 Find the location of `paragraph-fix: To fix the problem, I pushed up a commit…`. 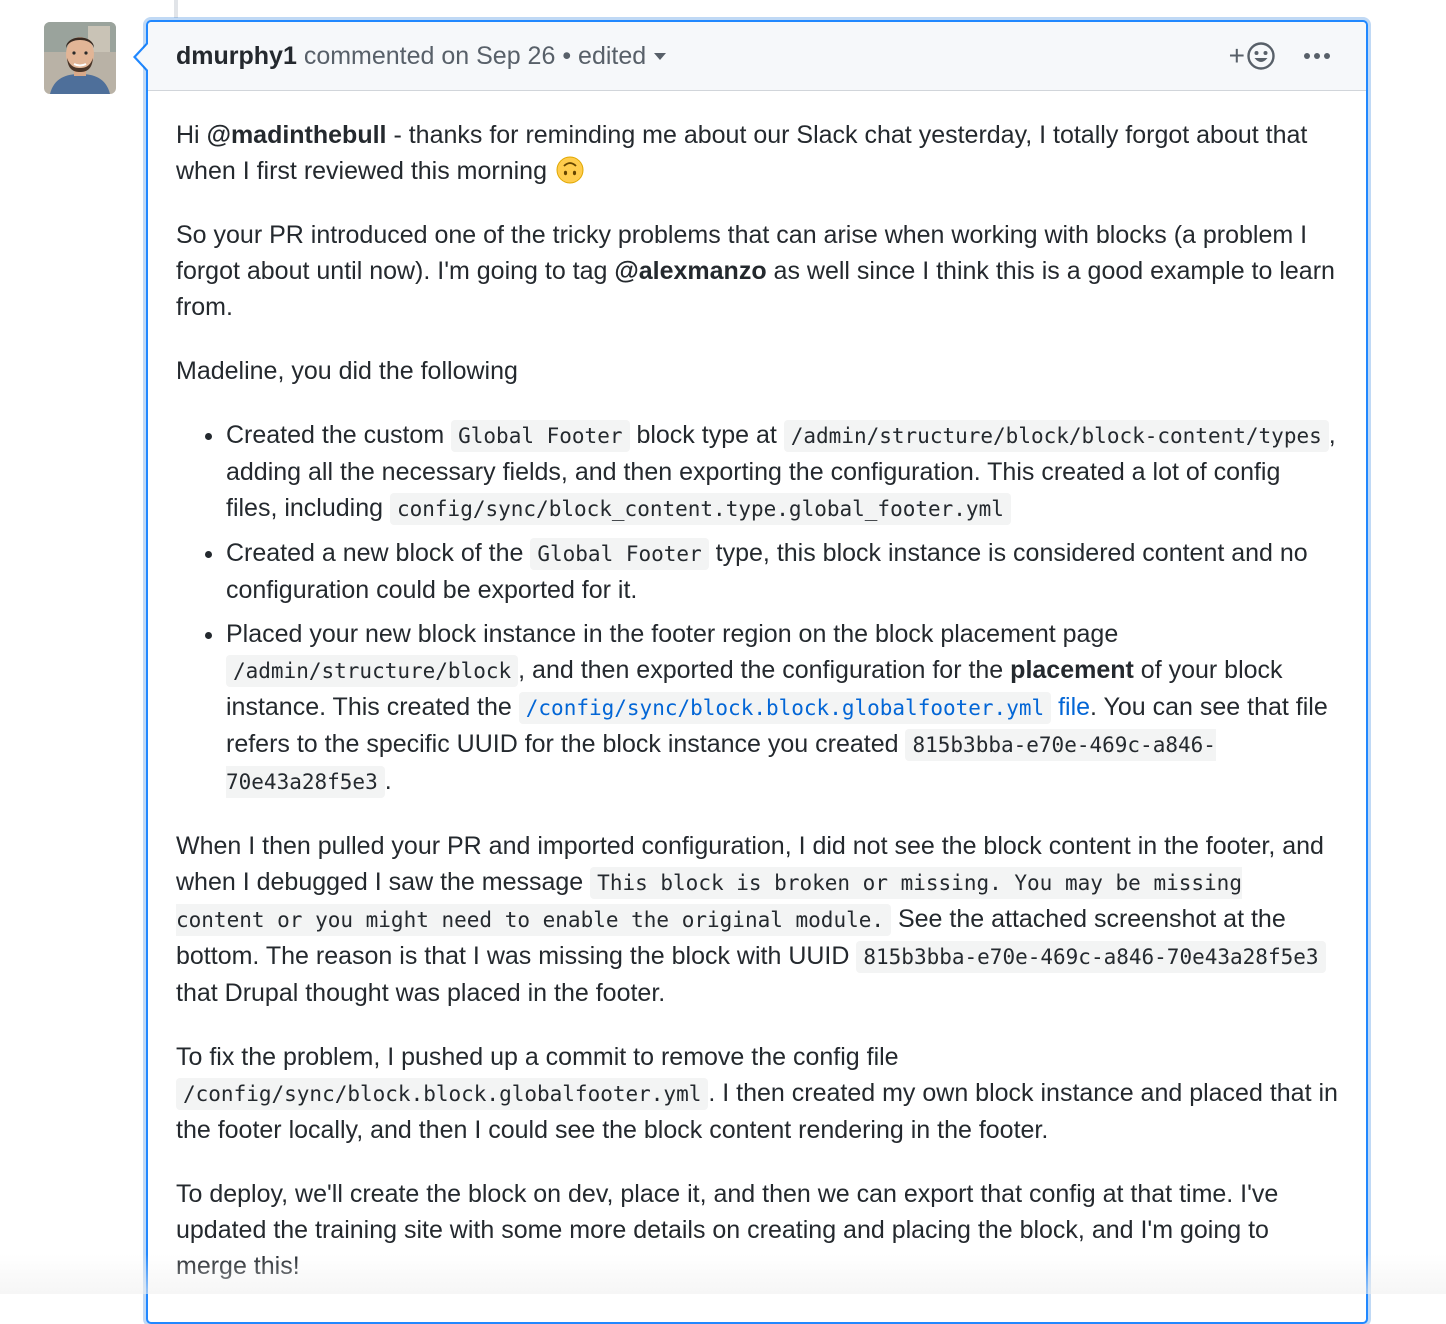

paragraph-fix: To fix the problem, I pushed up a commit… is located at coordinates (757, 1093).